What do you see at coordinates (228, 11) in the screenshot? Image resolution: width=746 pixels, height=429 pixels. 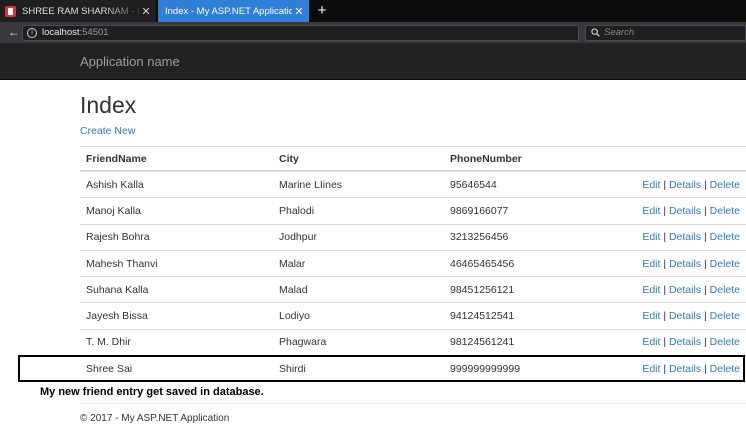 I see `tab-title: Index - My ASP.NET Application` at bounding box center [228, 11].